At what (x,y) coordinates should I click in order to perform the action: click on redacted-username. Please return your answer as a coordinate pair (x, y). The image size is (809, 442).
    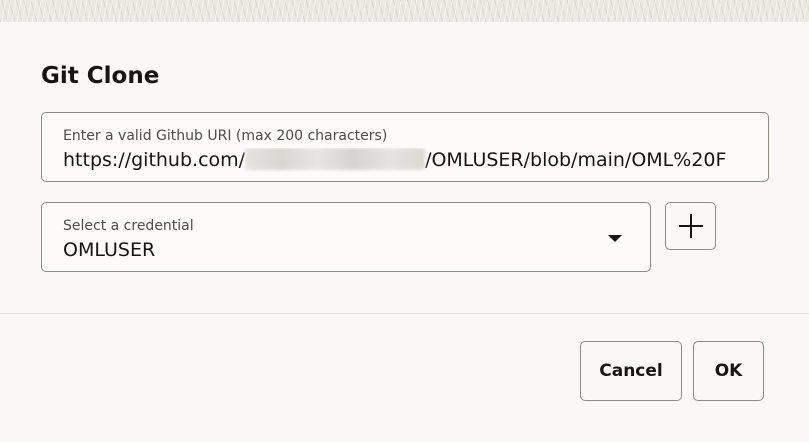
    Looking at the image, I should click on (335, 159).